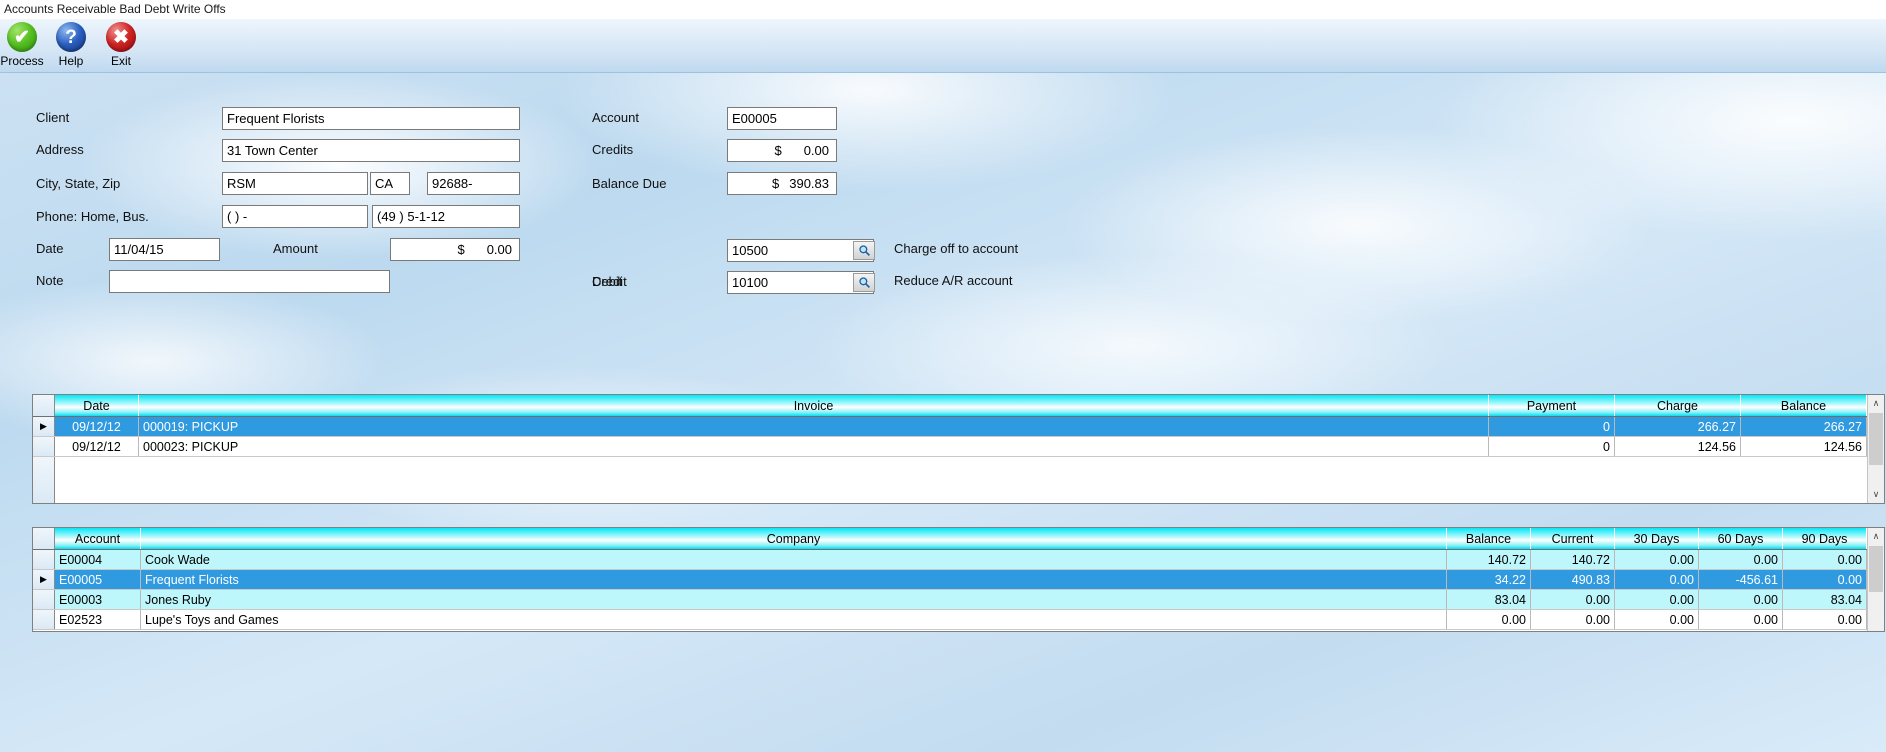 The height and width of the screenshot is (752, 1886). Describe the element at coordinates (794, 619) in the screenshot. I see `aging-cell-company: Lupe's Toys and Games` at that location.